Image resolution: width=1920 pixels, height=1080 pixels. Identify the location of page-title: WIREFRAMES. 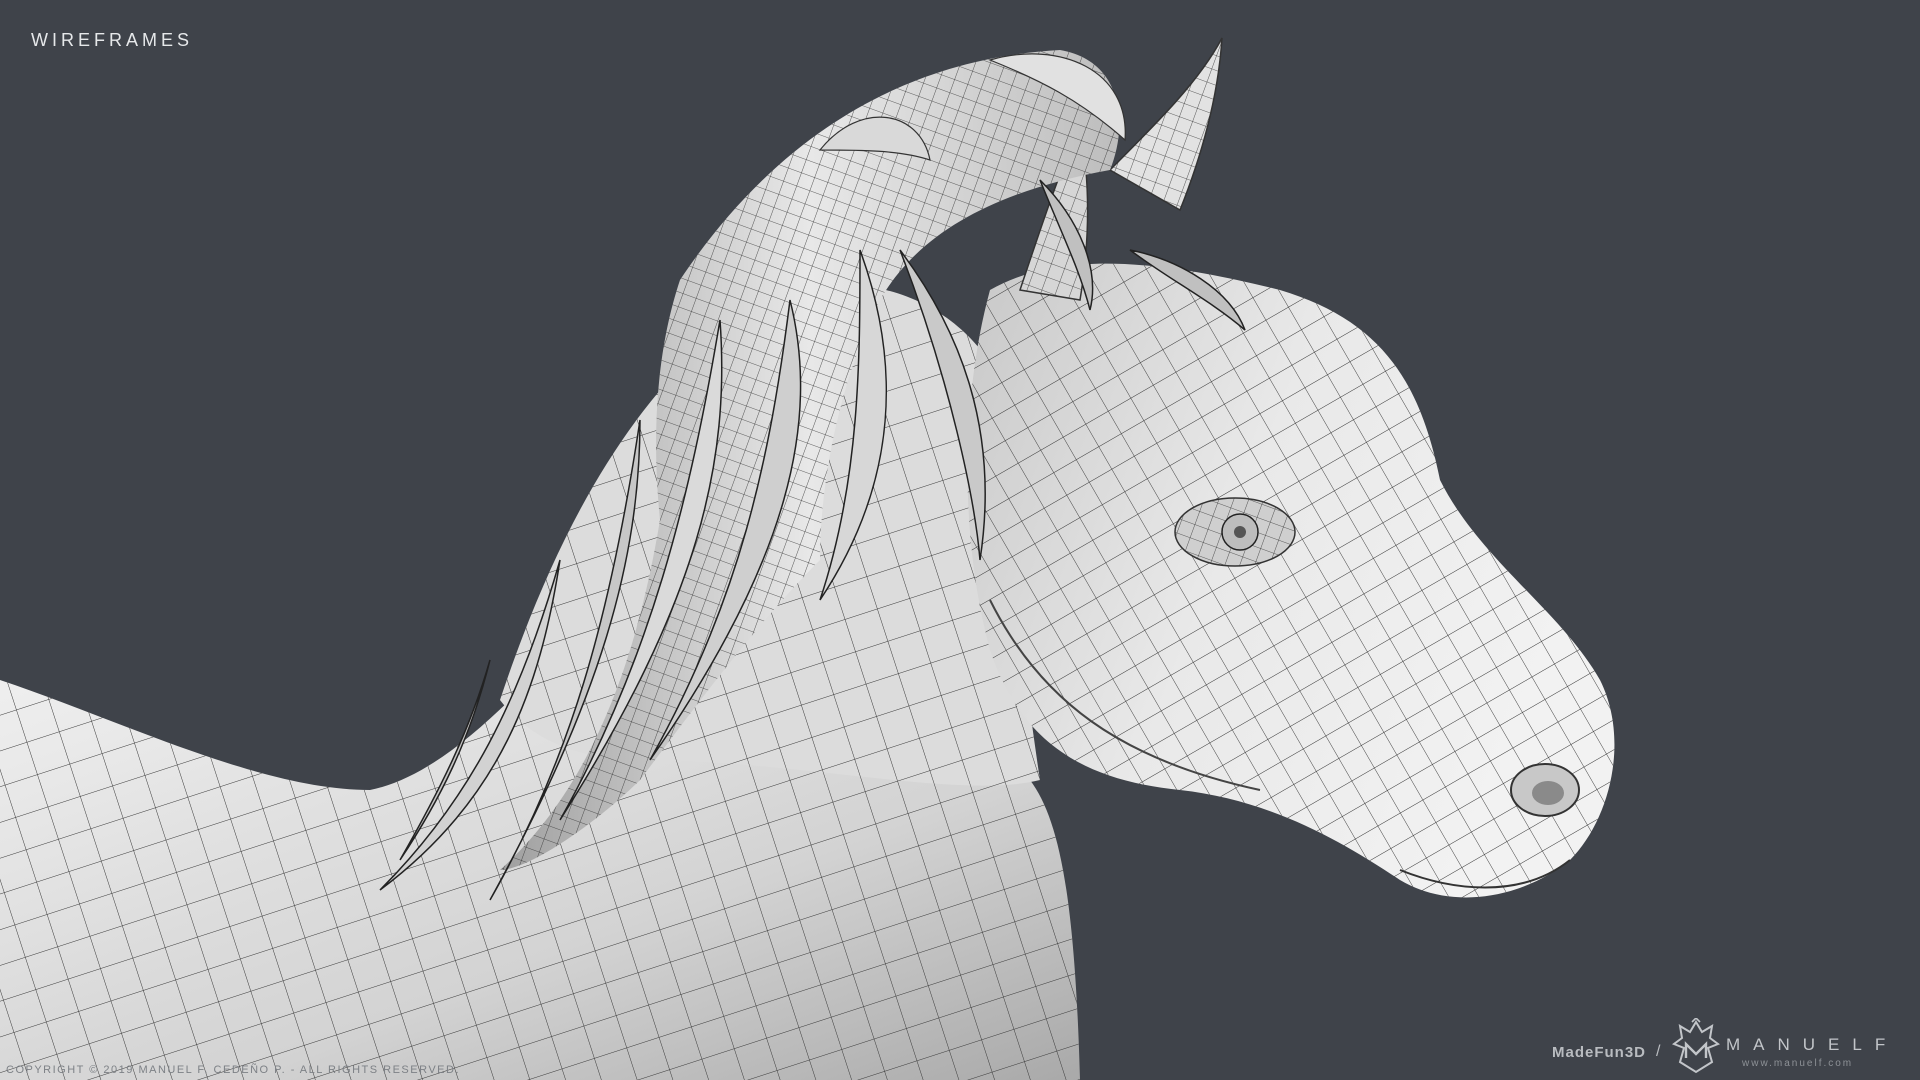
(112, 40).